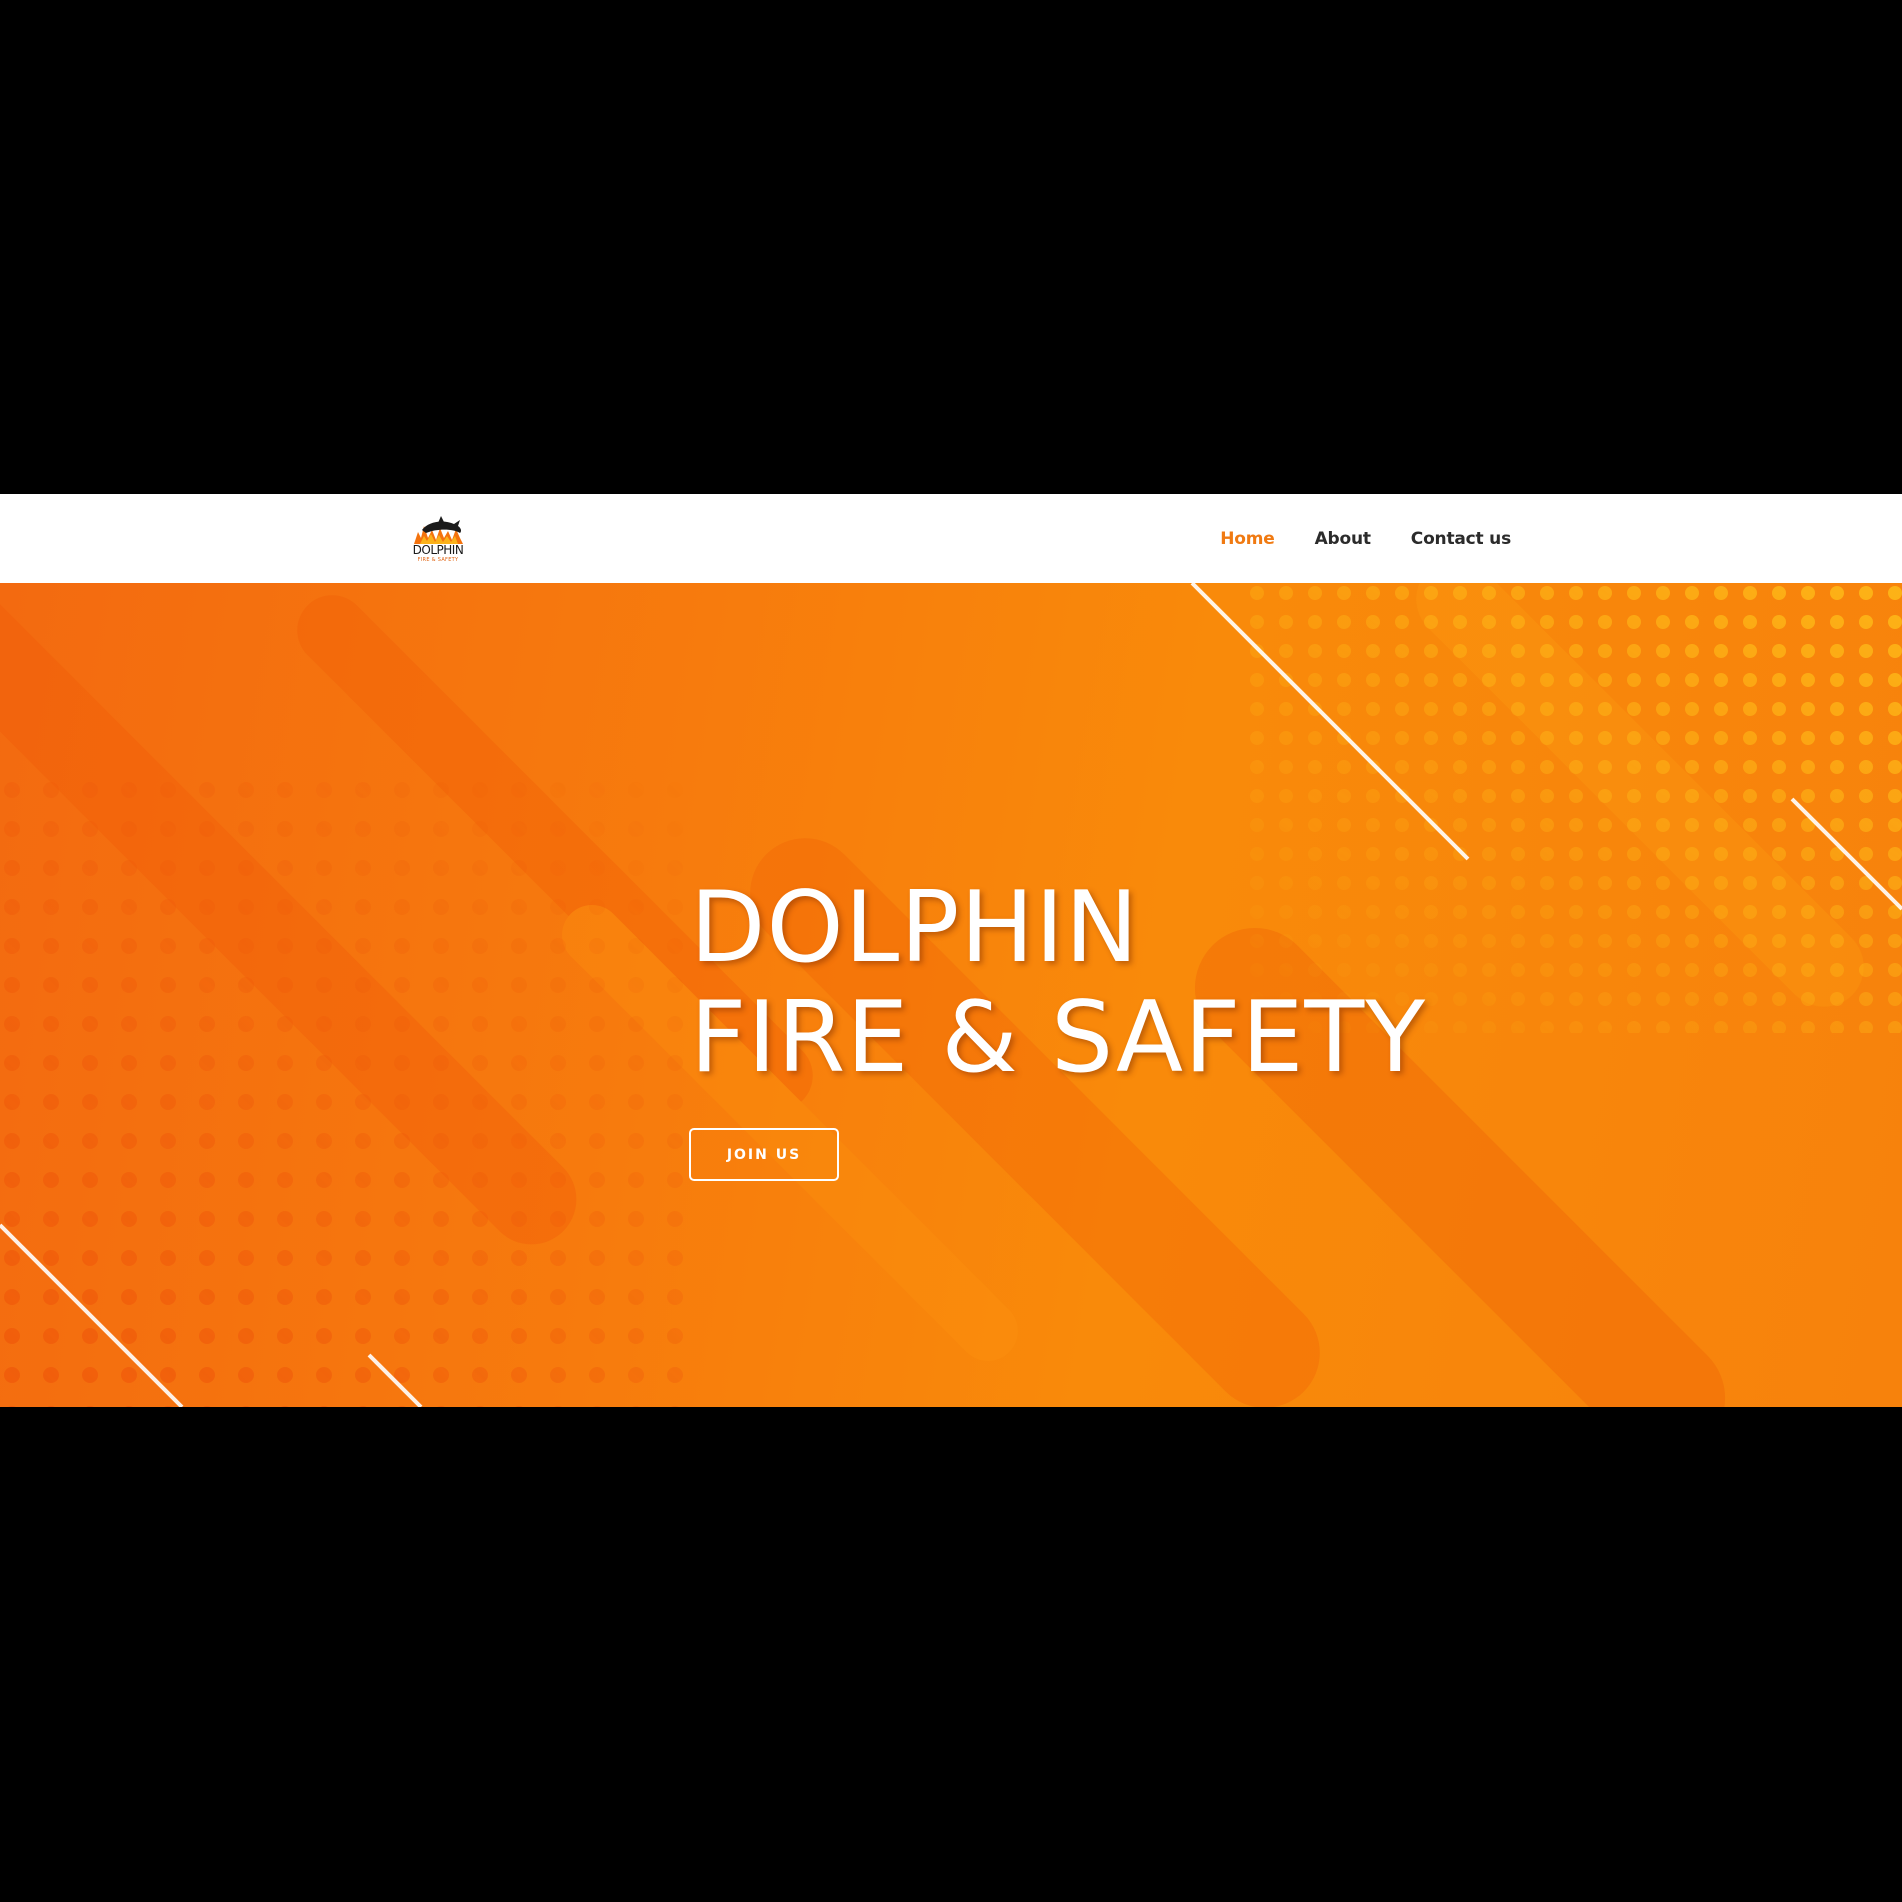 The width and height of the screenshot is (1902, 1902). What do you see at coordinates (438, 550) in the screenshot?
I see `logo-wordmark: DOLPHIN` at bounding box center [438, 550].